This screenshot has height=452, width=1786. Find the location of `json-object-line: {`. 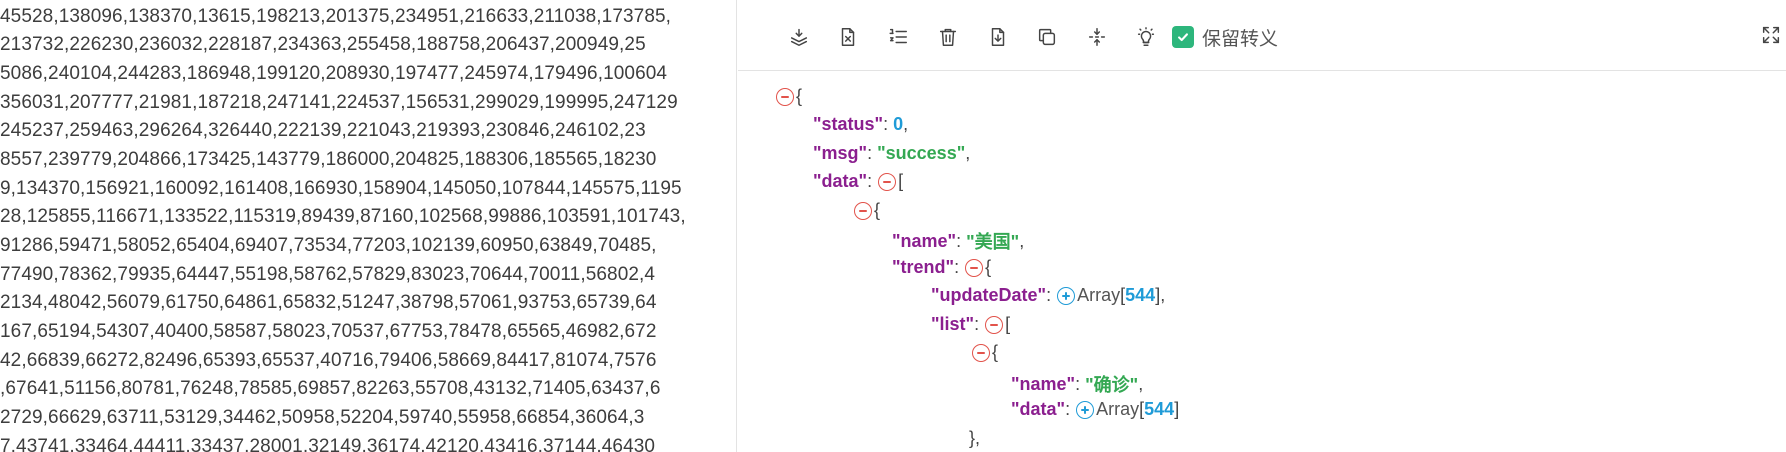

json-object-line: { is located at coordinates (867, 210).